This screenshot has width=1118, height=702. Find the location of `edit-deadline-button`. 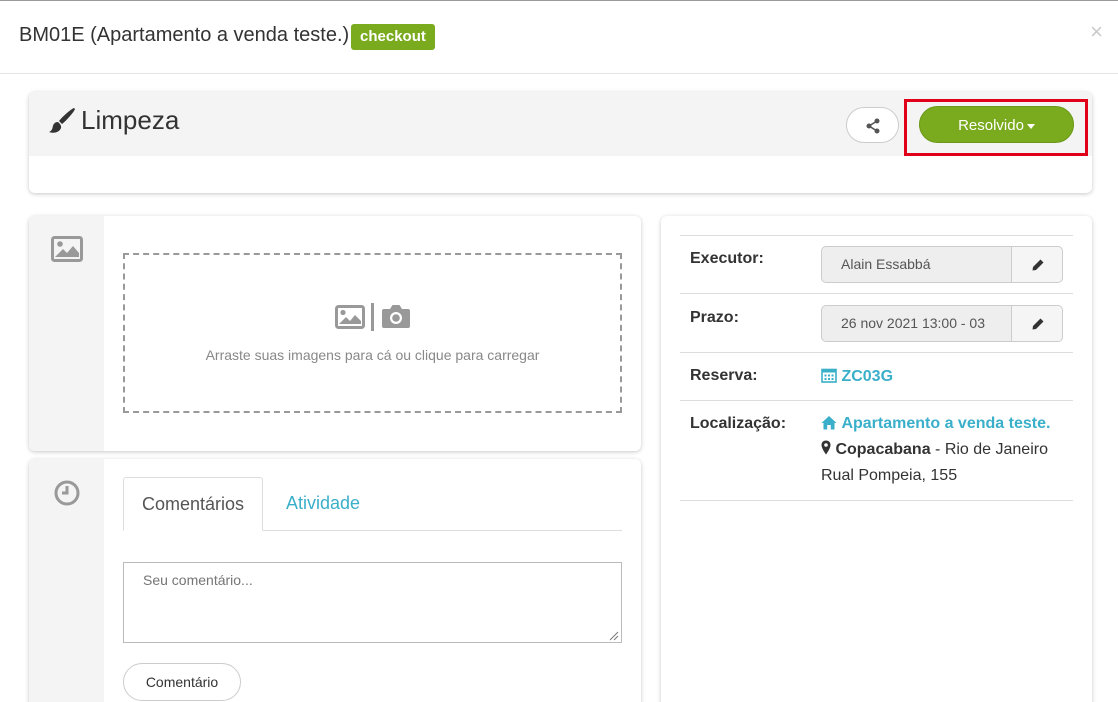

edit-deadline-button is located at coordinates (1037, 323).